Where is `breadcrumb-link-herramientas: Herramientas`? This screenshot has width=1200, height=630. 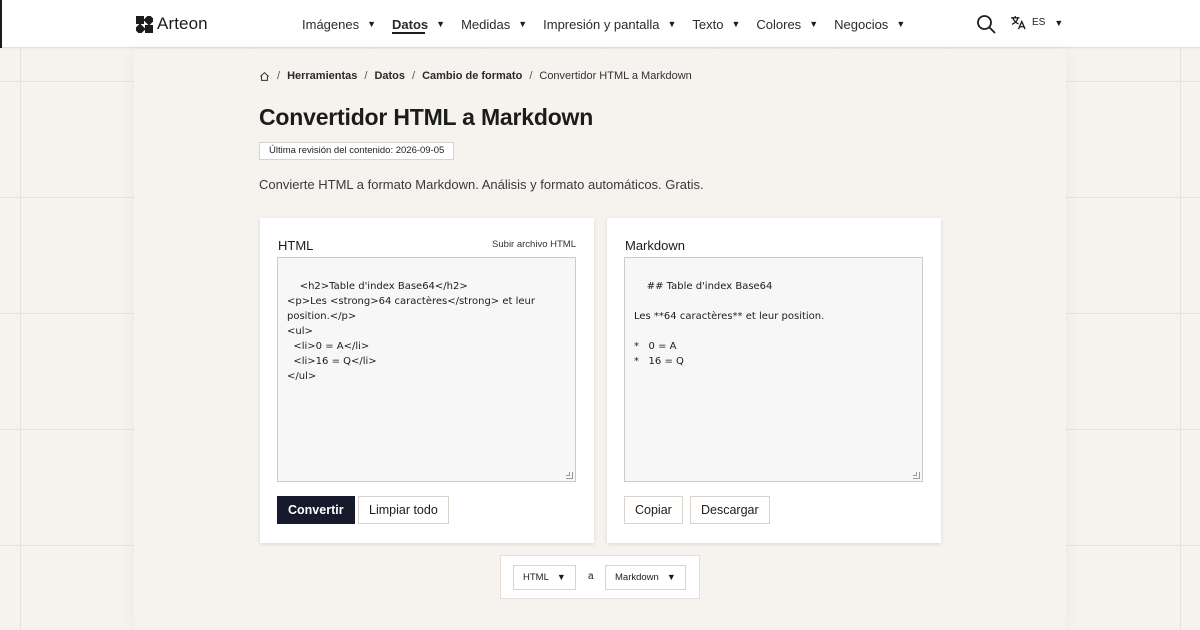
breadcrumb-link-herramientas: Herramientas is located at coordinates (322, 76).